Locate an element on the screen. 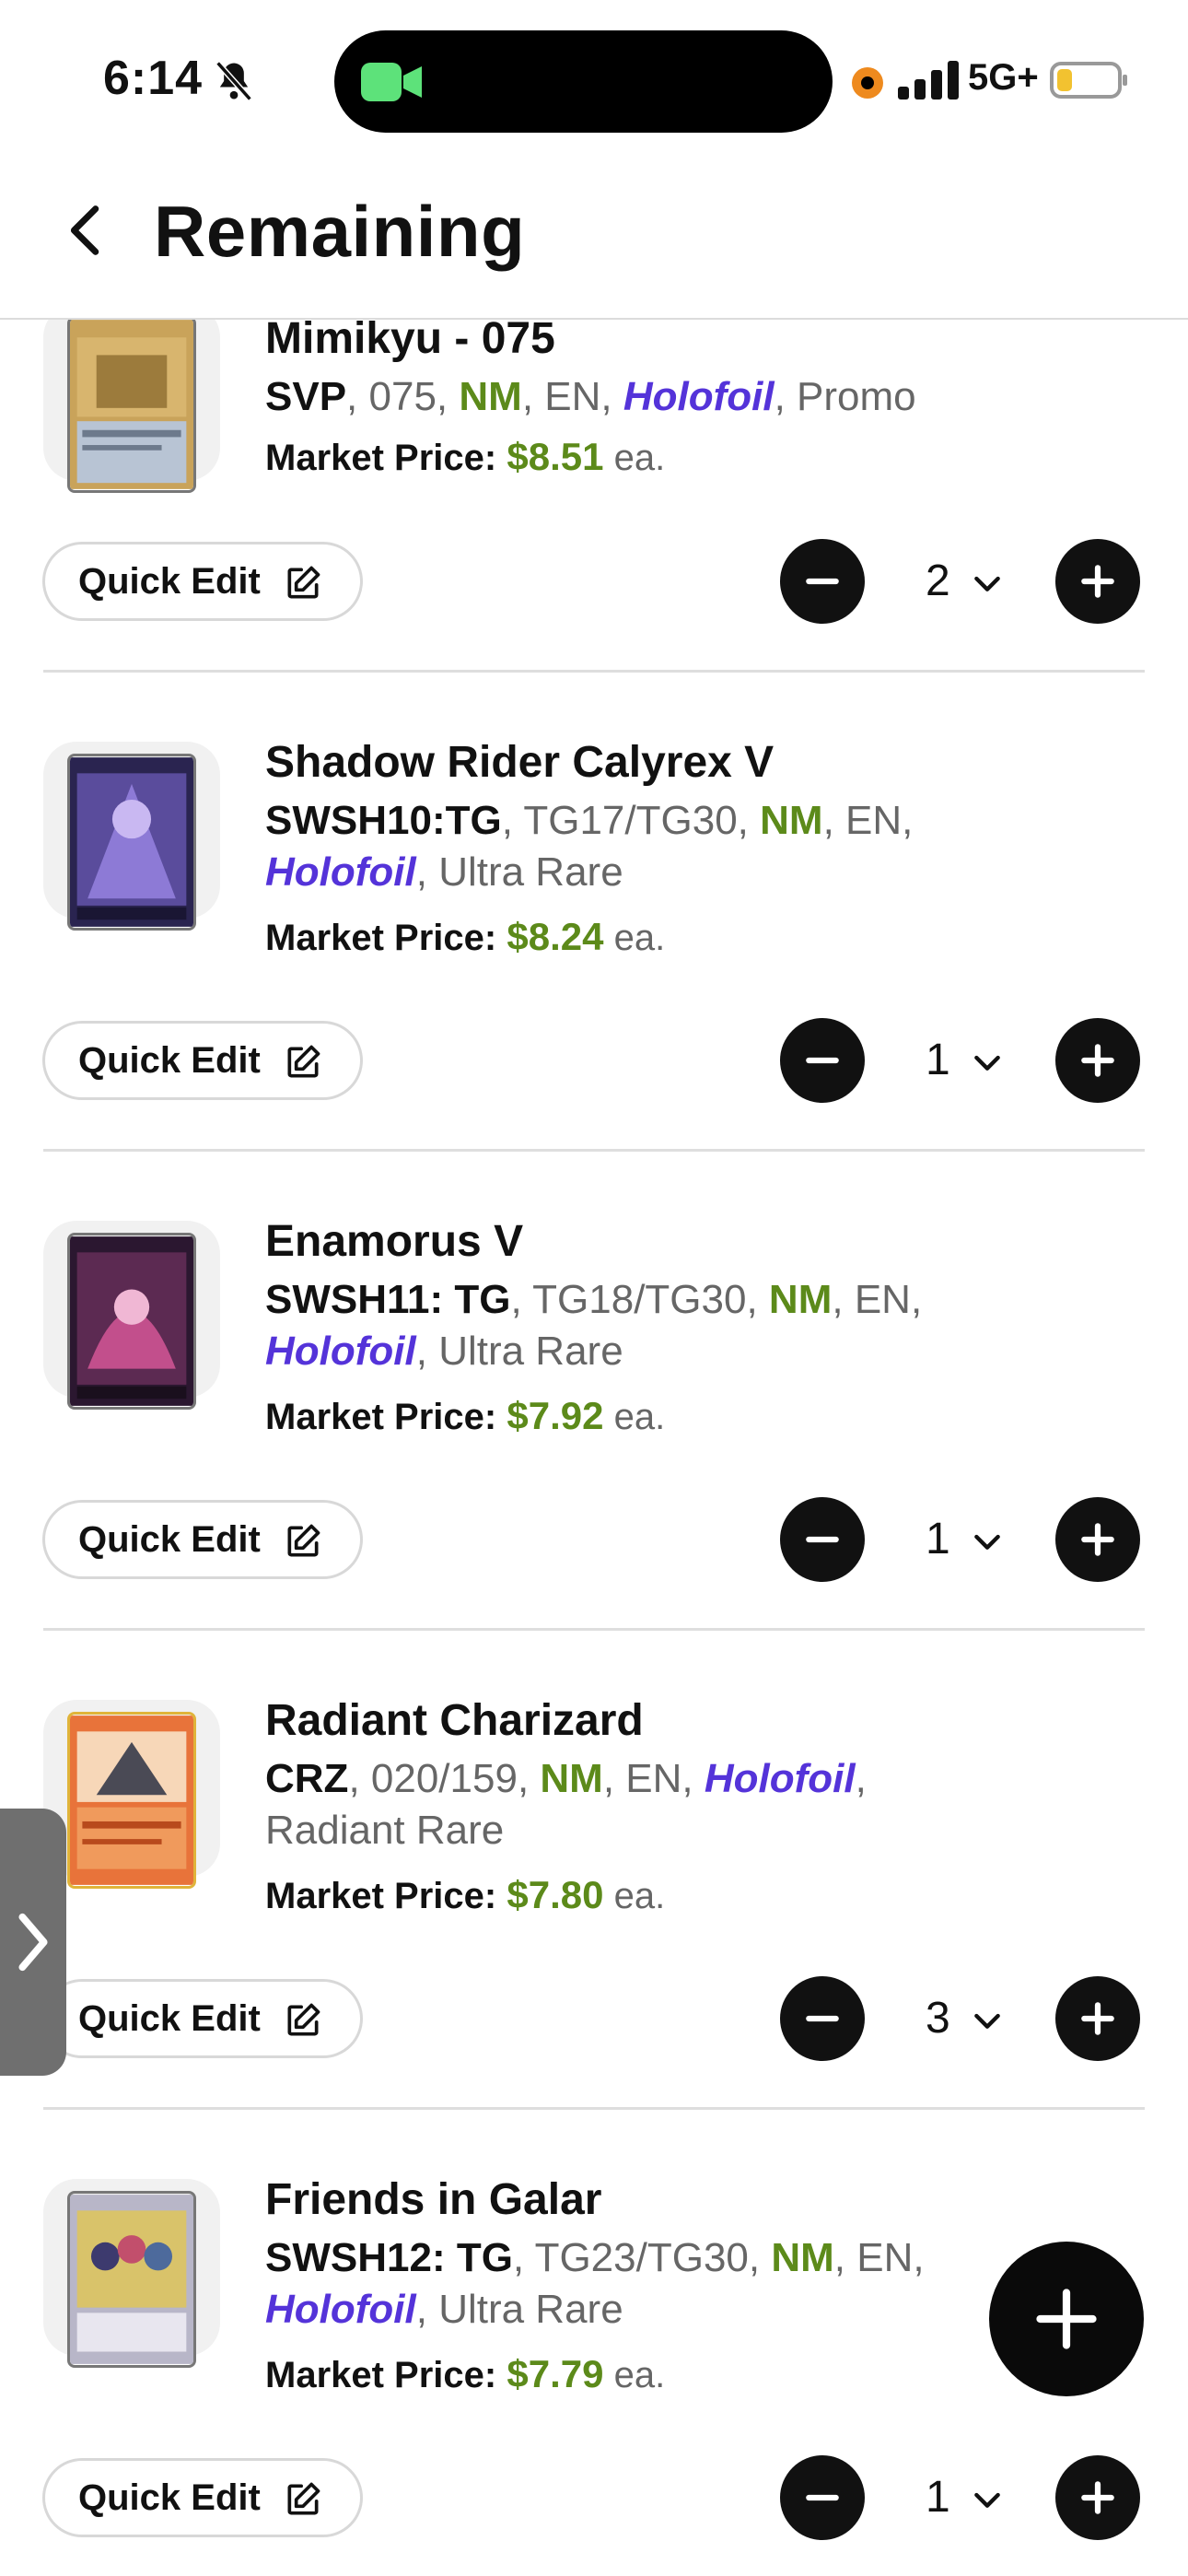 This screenshot has width=1188, height=2576. chevron-right-icon is located at coordinates (33, 1942).